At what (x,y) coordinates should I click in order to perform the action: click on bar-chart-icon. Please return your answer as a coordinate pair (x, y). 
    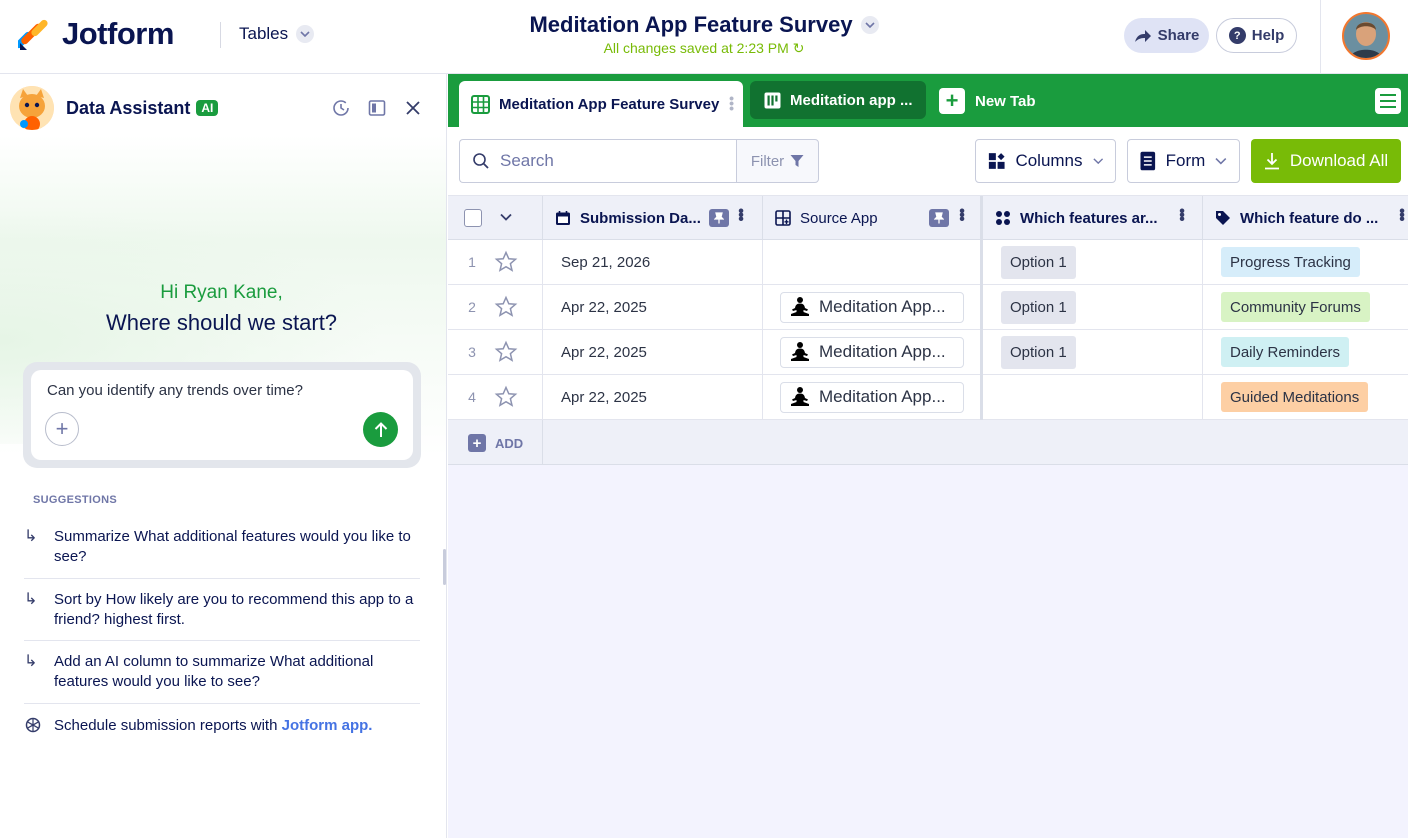
    Looking at the image, I should click on (772, 100).